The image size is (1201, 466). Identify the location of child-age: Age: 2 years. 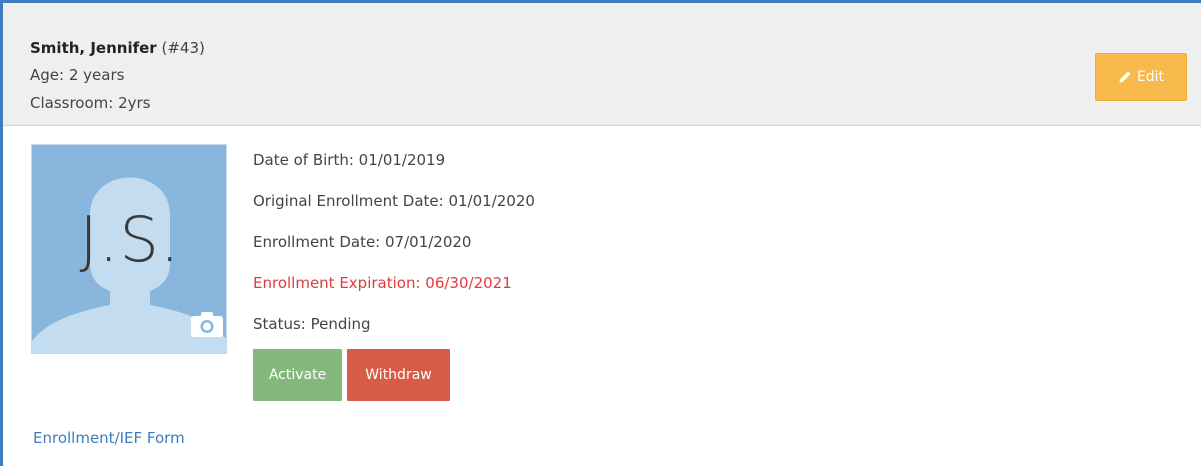
(77, 75).